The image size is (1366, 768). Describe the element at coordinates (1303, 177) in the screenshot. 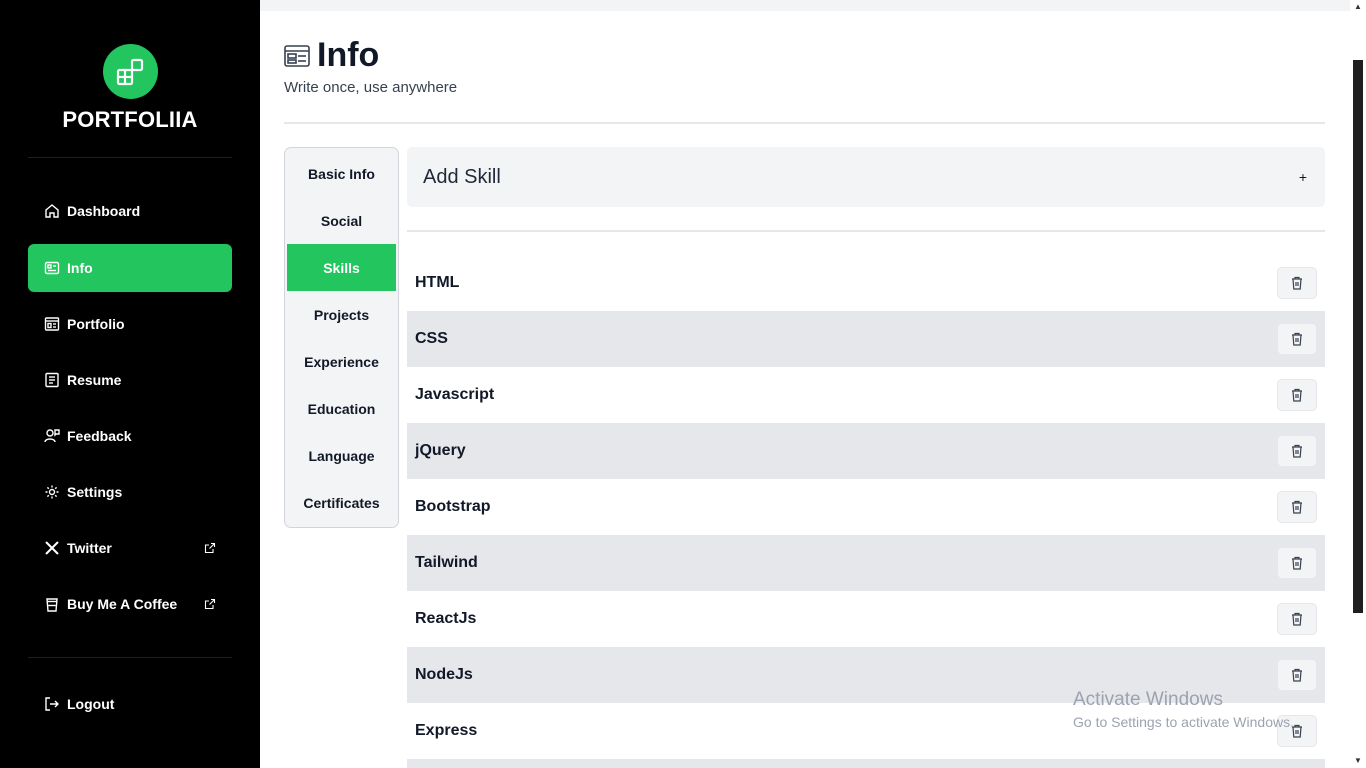

I see `plus-icon: +` at that location.